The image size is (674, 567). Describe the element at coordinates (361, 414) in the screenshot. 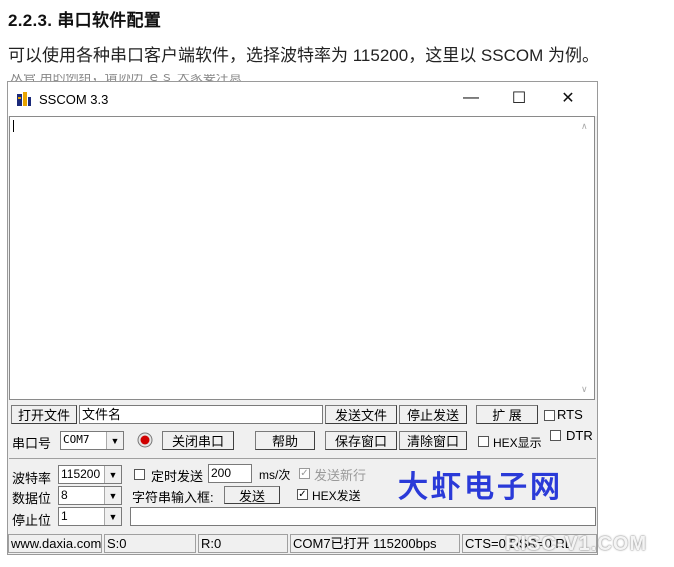

I see `send-file-button: 发送文件` at that location.